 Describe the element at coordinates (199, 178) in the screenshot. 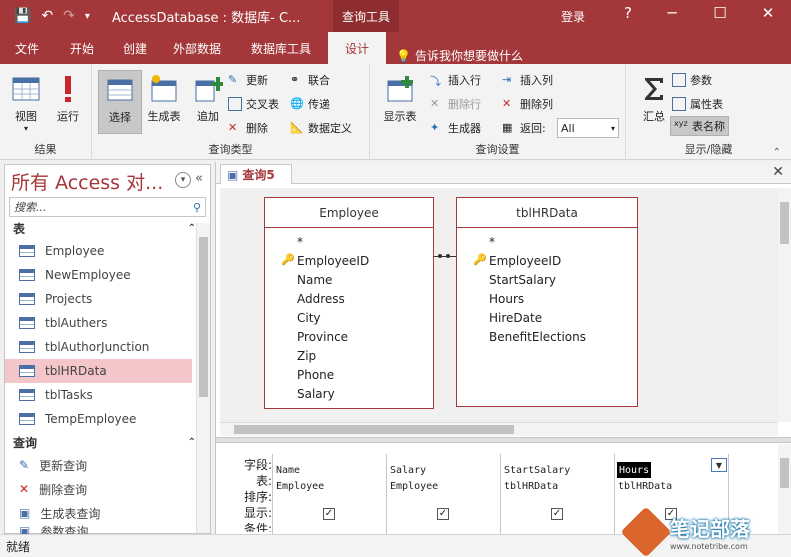

I see `shutter-bar-icon: «` at that location.